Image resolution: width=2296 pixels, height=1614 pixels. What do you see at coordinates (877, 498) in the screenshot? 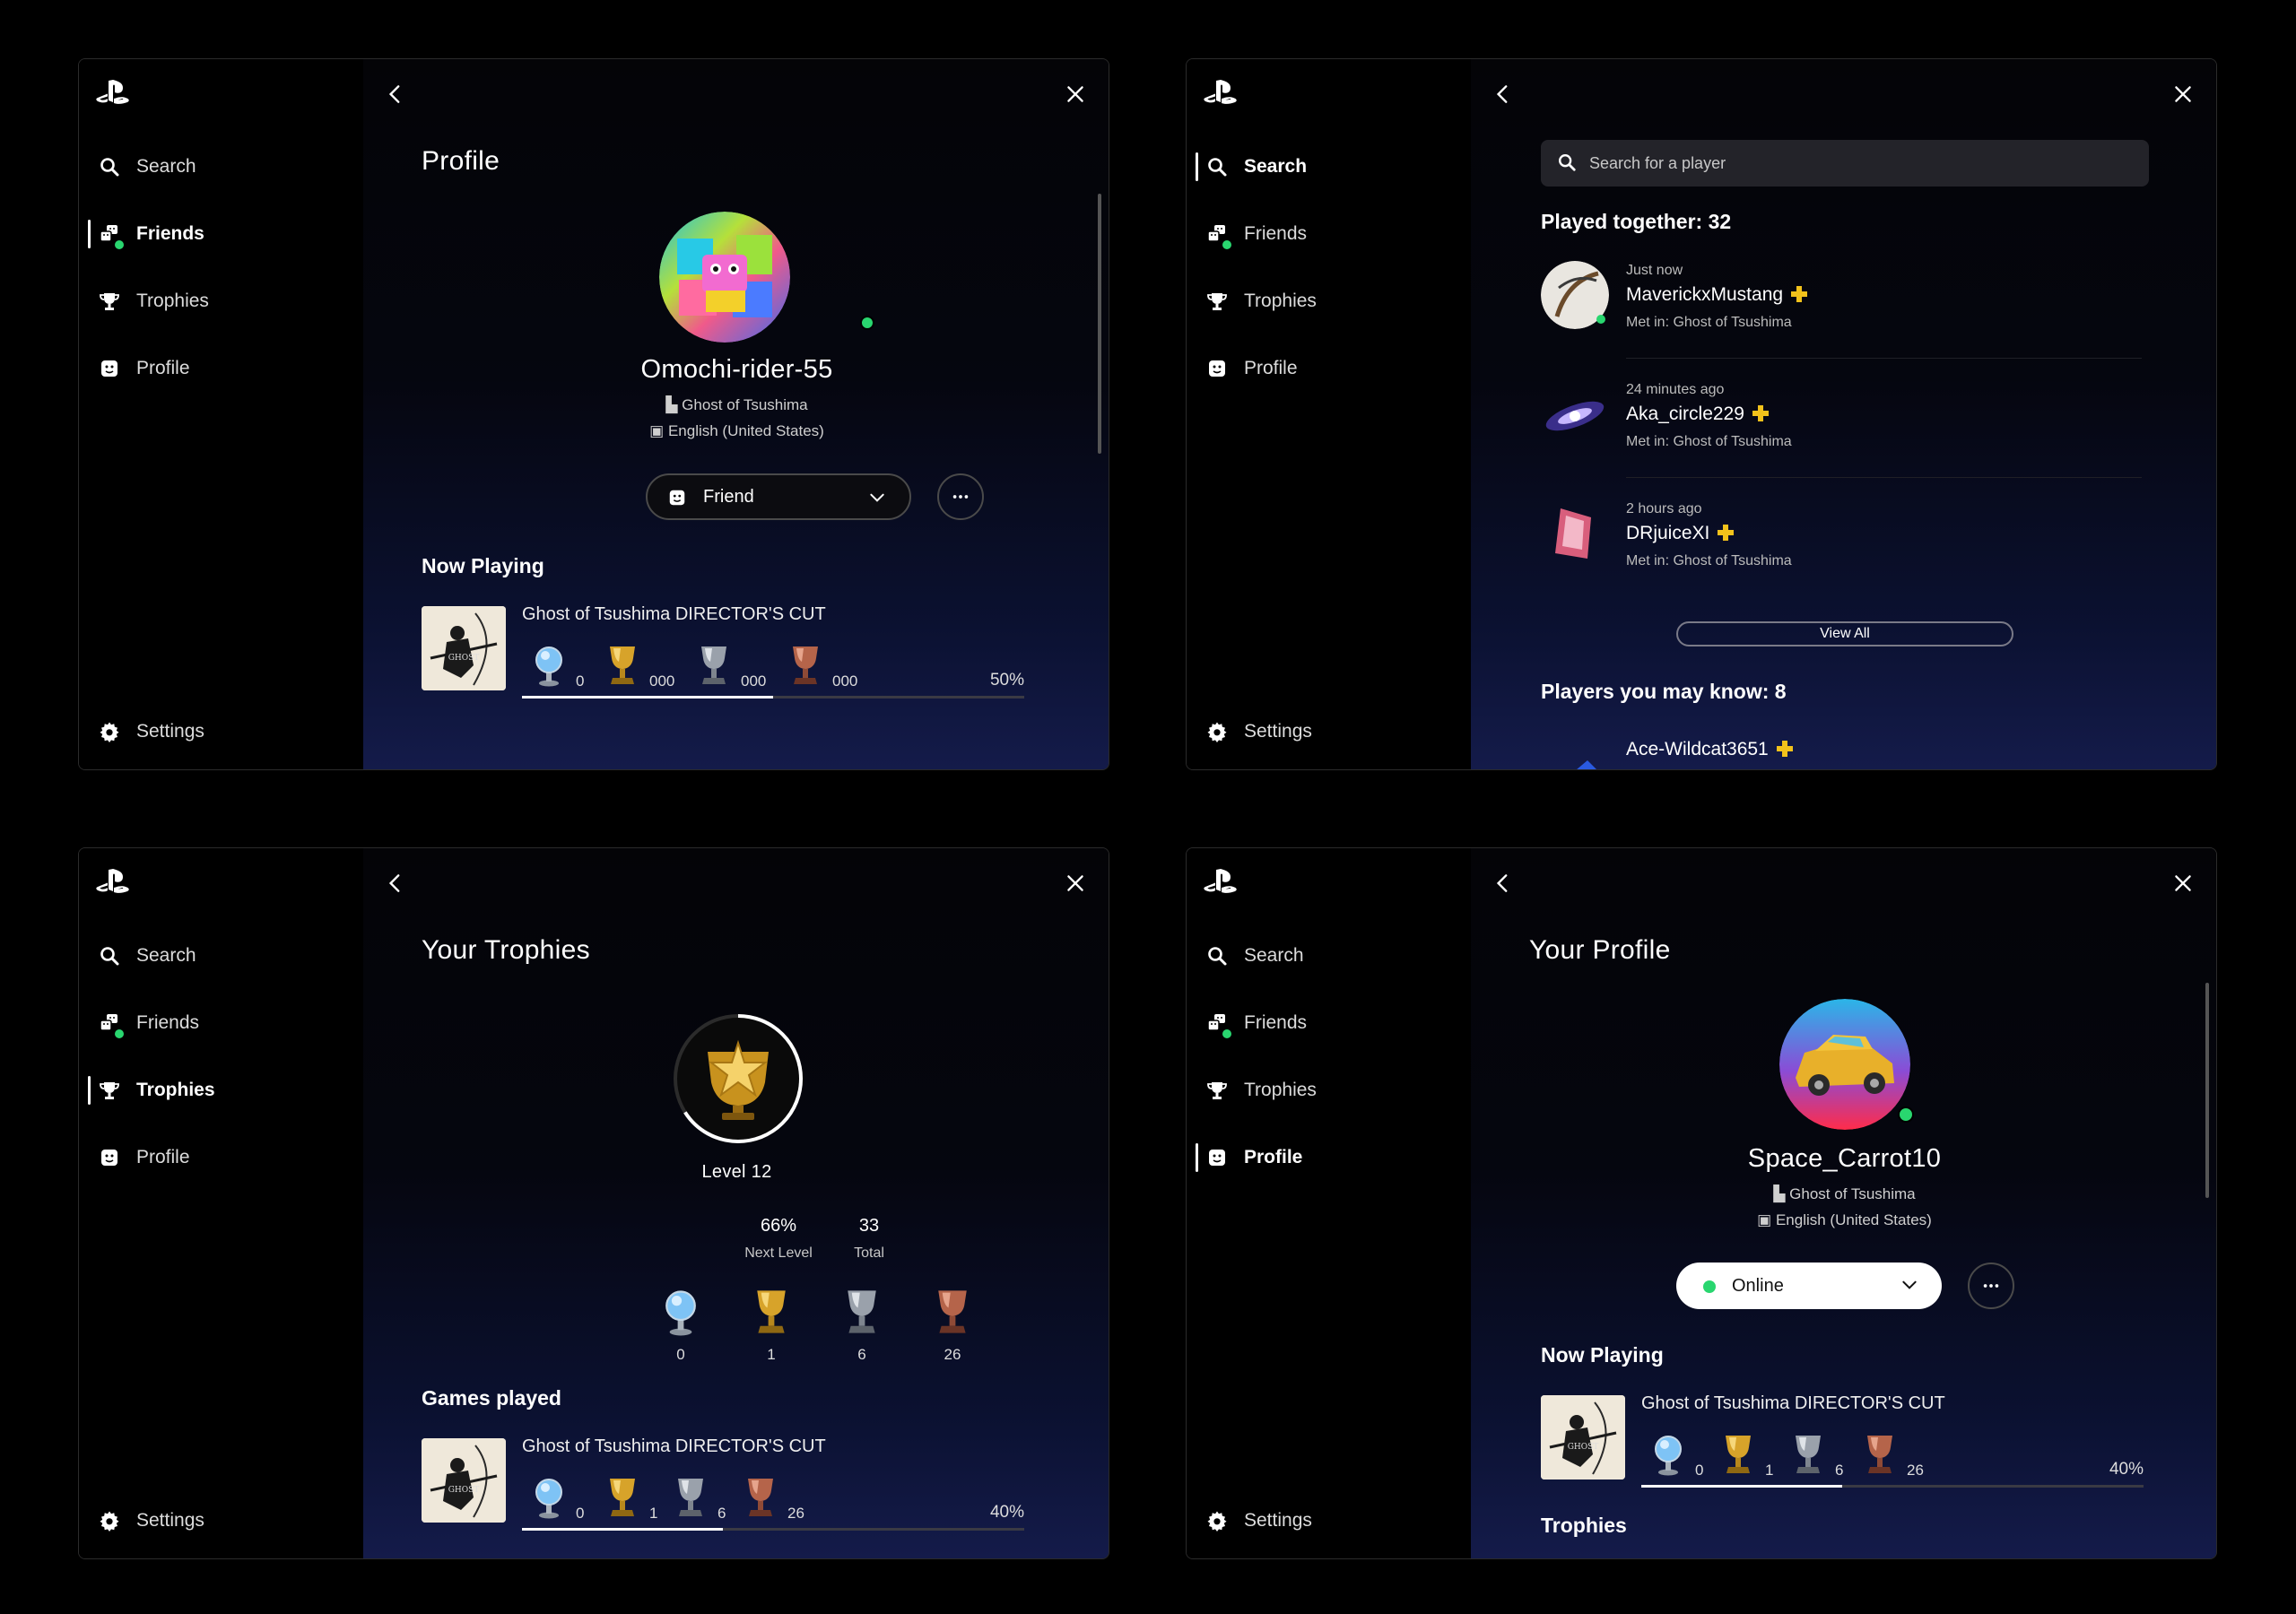
I see `chevron-down-icon` at bounding box center [877, 498].